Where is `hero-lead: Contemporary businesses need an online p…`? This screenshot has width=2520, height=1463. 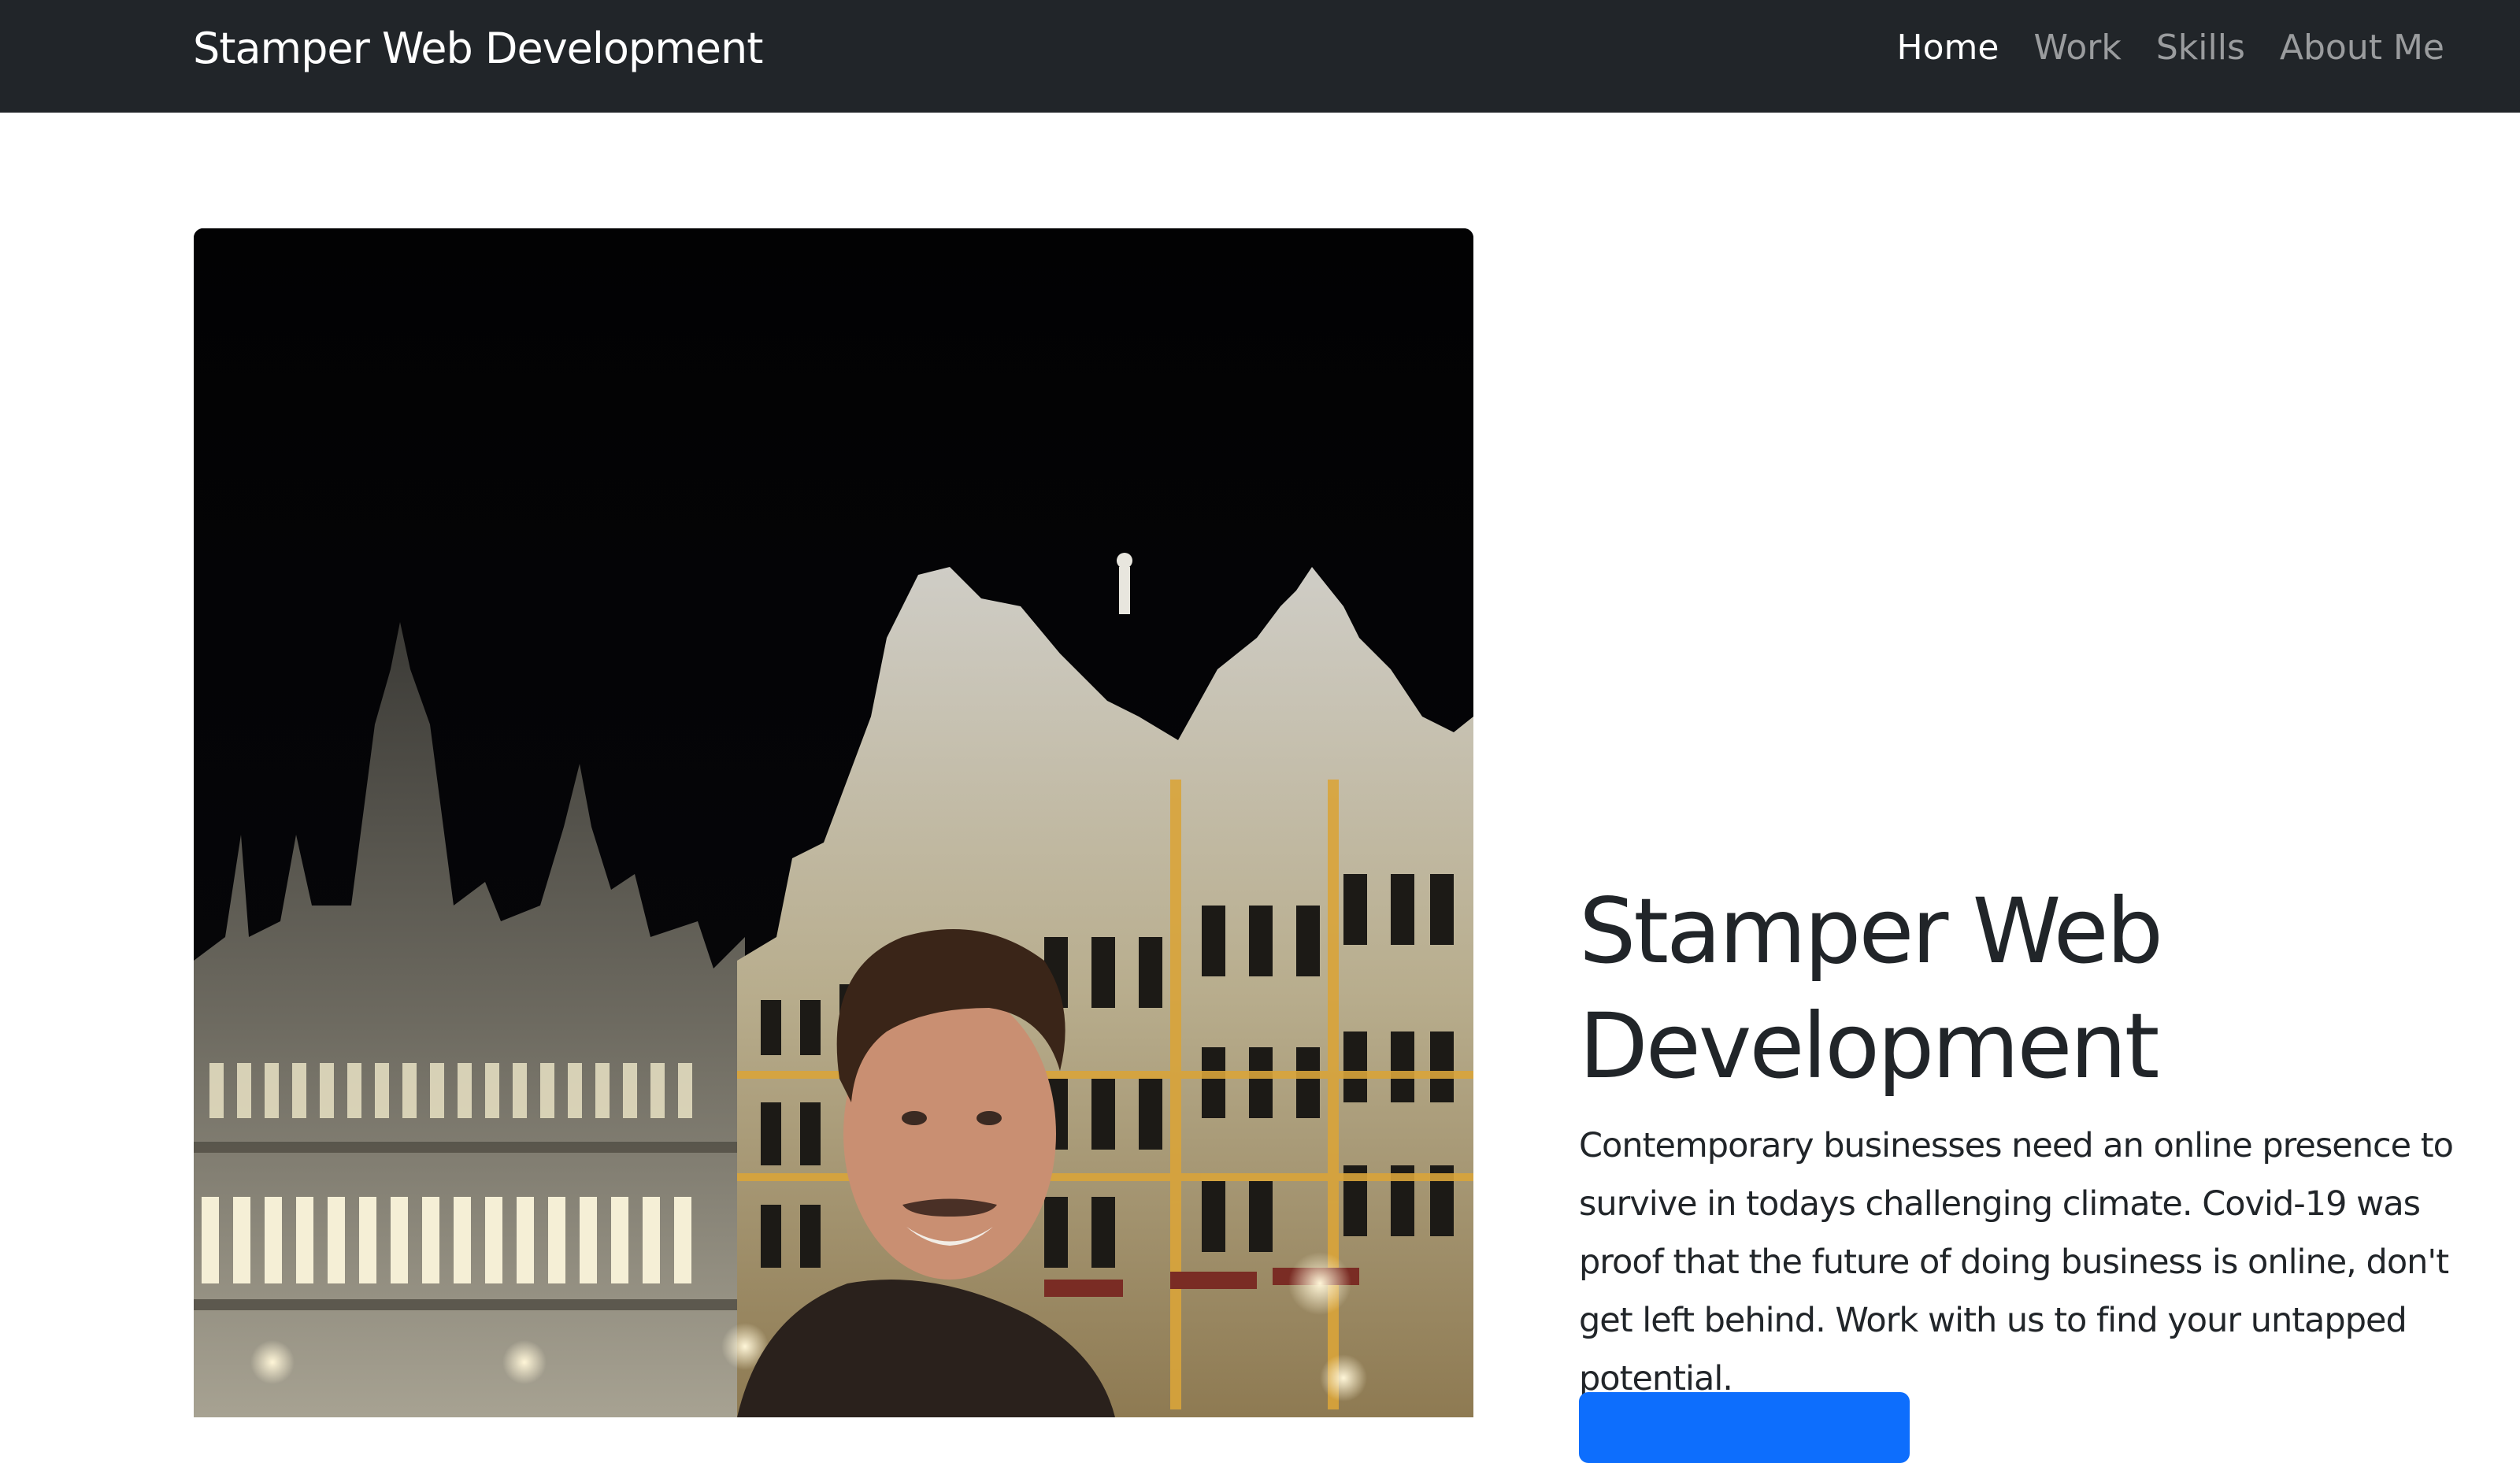 hero-lead: Contemporary businesses need an online p… is located at coordinates (2016, 1262).